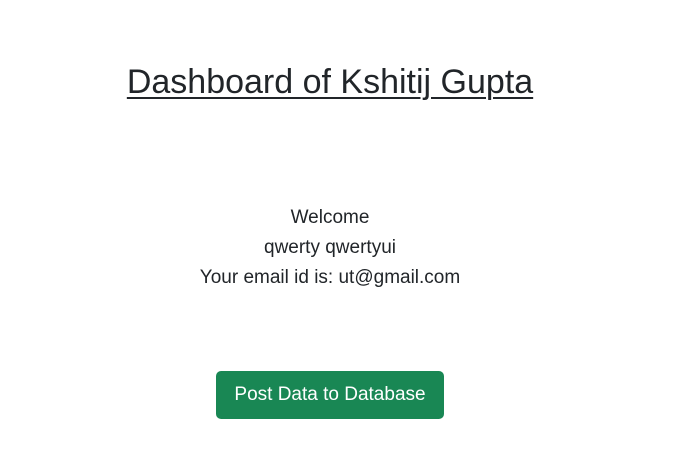 Image resolution: width=678 pixels, height=471 pixels. I want to click on welcome-label: Welcome, so click(330, 217).